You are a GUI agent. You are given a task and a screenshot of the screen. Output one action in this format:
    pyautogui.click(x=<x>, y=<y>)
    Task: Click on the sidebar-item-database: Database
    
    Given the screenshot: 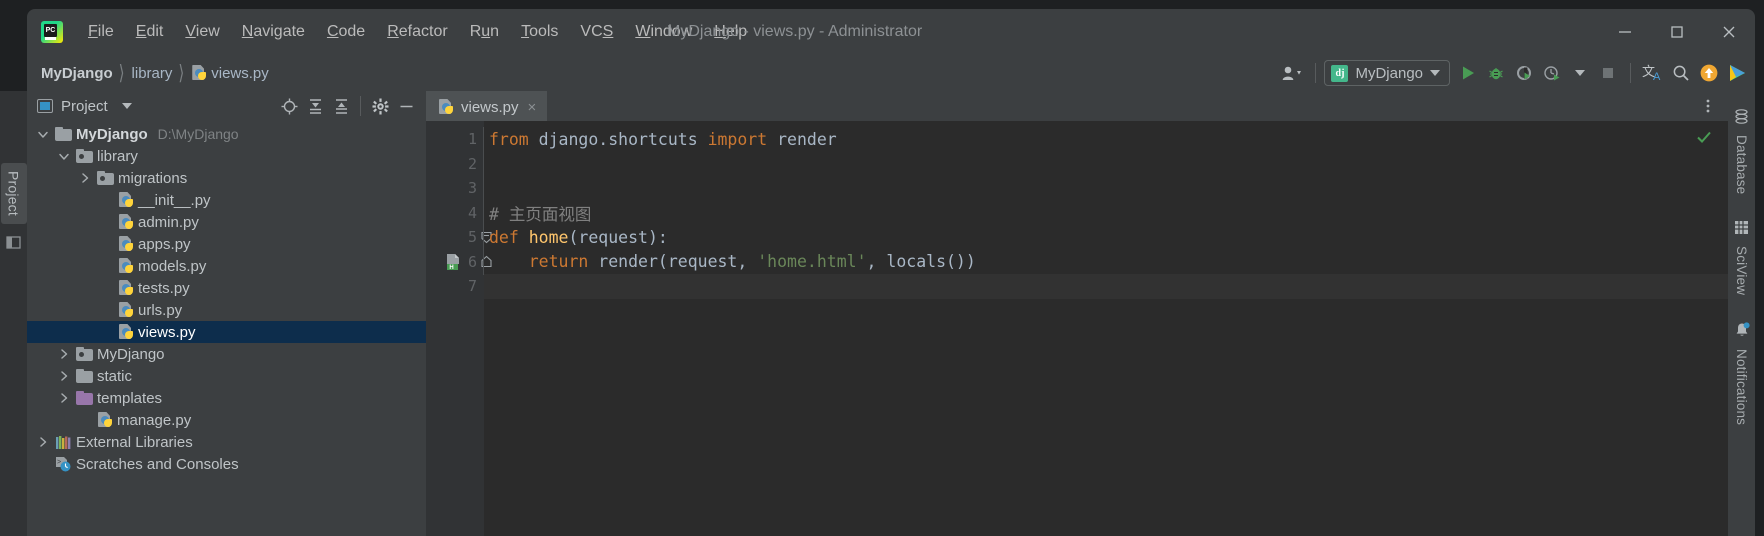 What is the action you would take?
    pyautogui.click(x=1741, y=154)
    